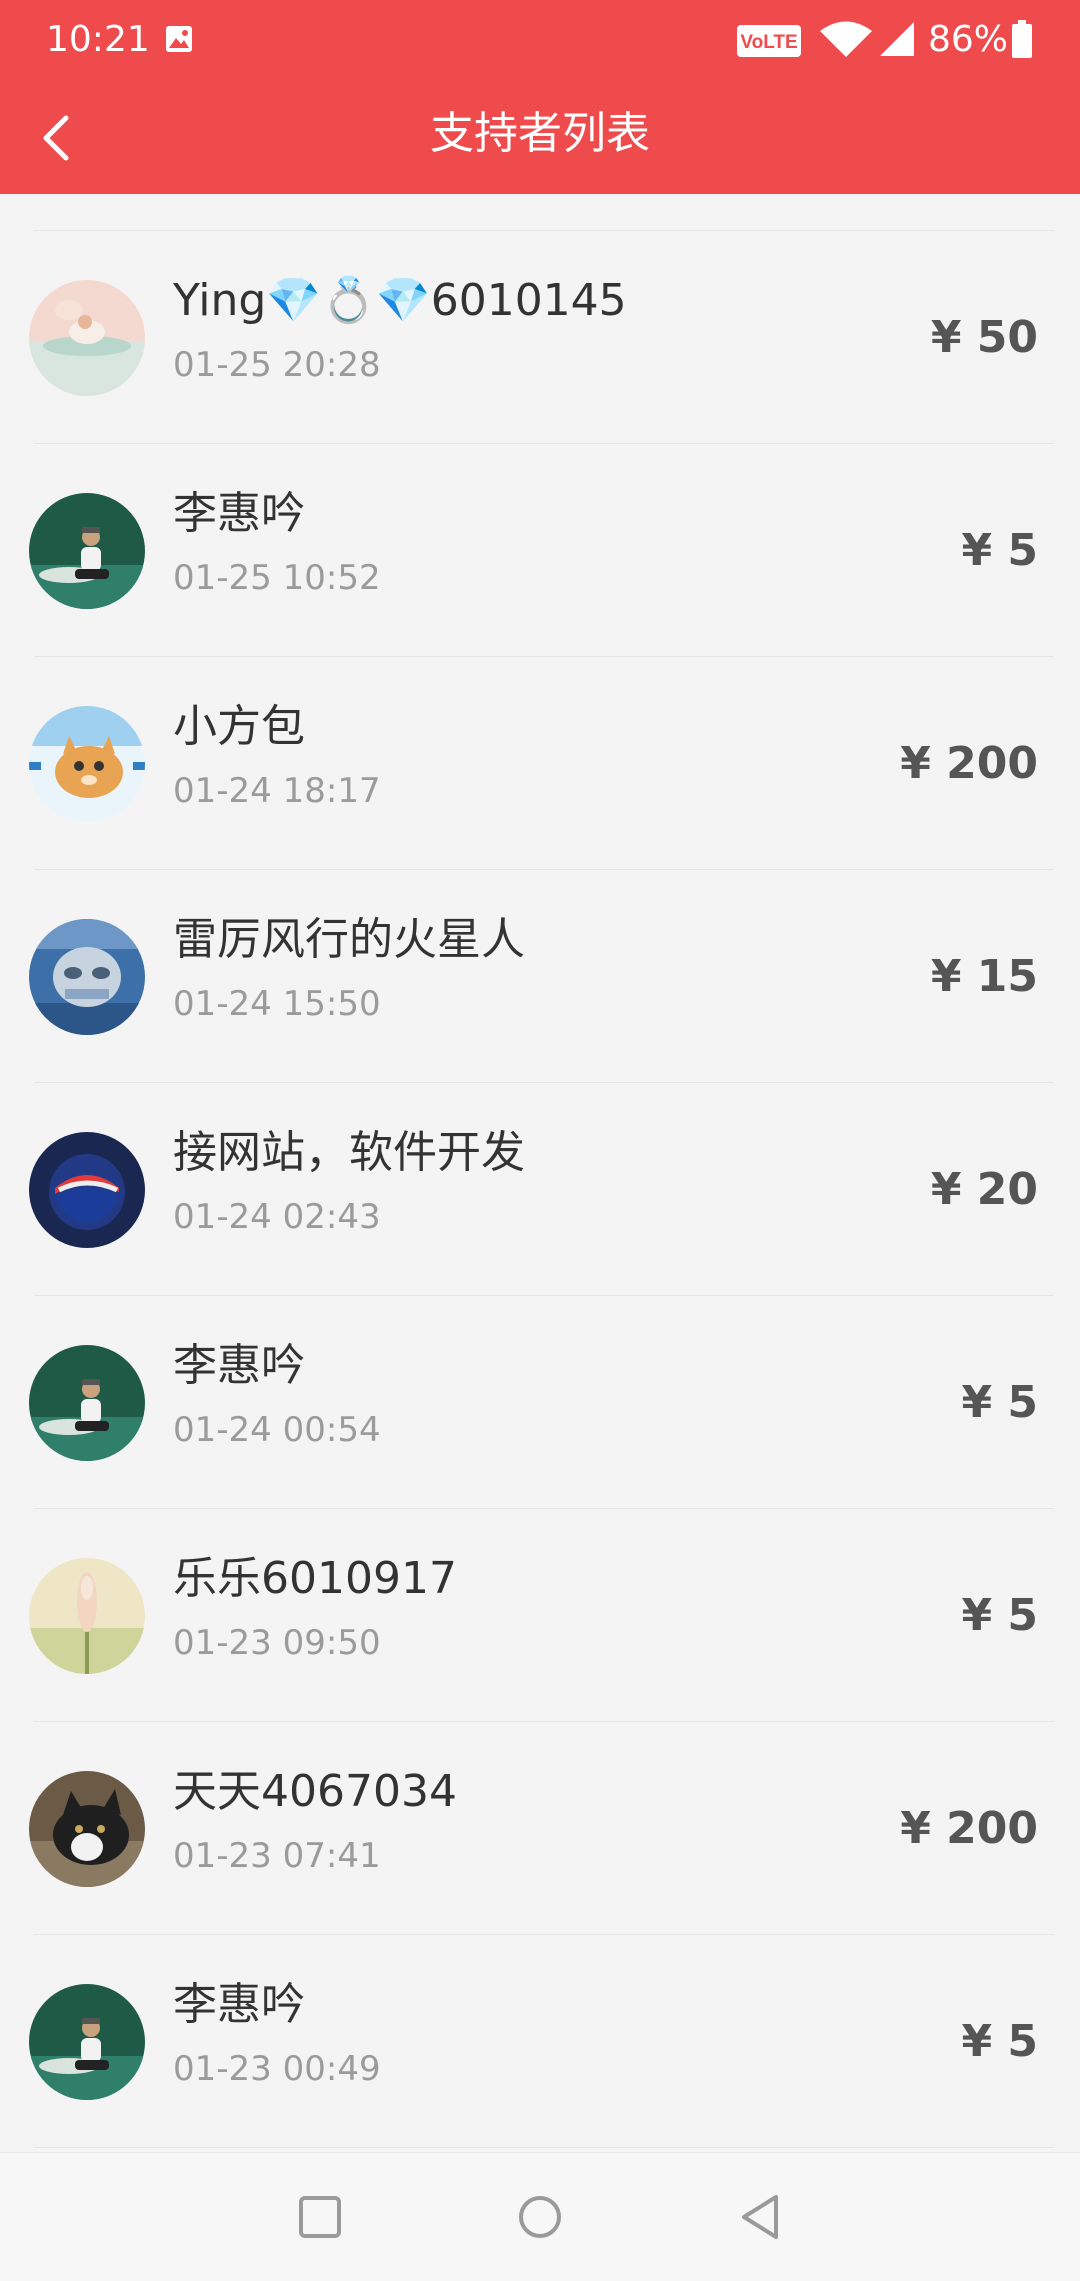 The image size is (1080, 2281). Describe the element at coordinates (1022, 39) in the screenshot. I see `battery-icon` at that location.